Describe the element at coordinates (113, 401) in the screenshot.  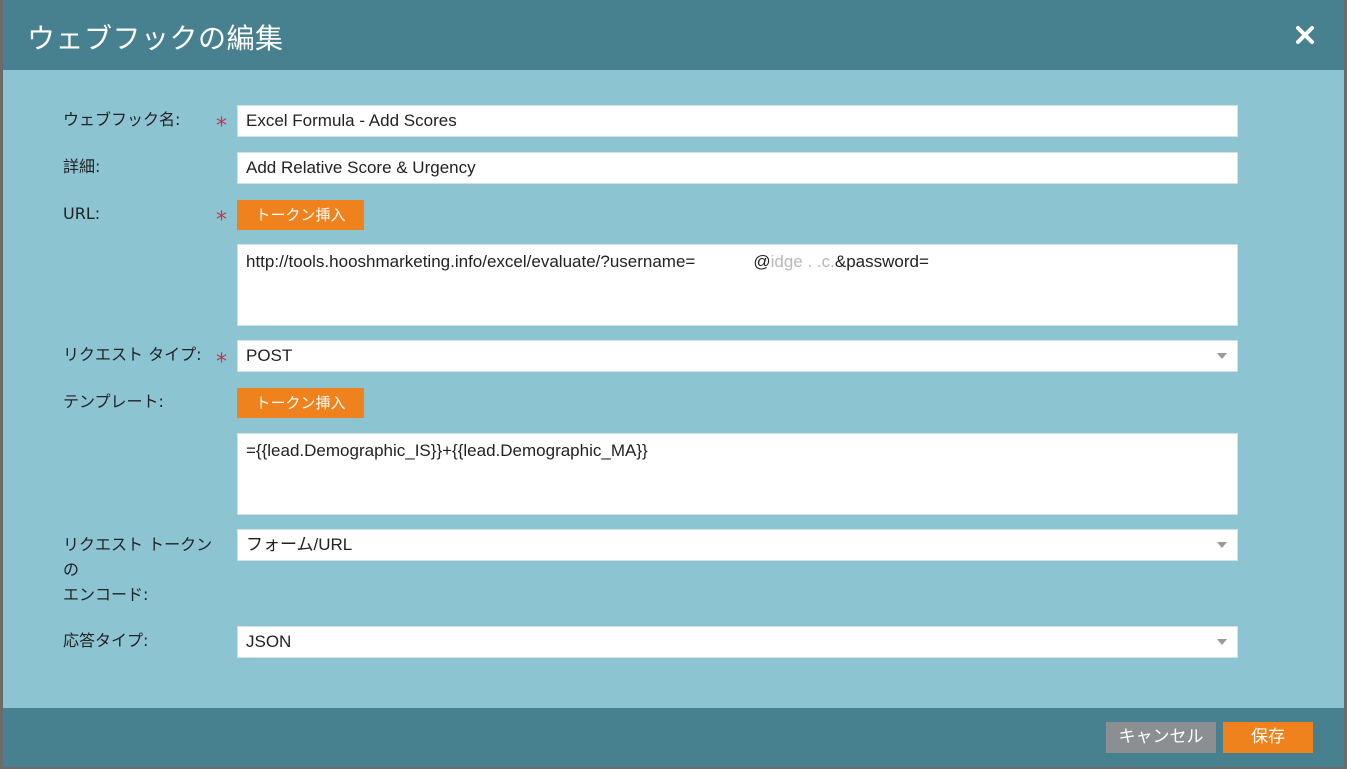
I see `template-label: テンプレート:` at that location.